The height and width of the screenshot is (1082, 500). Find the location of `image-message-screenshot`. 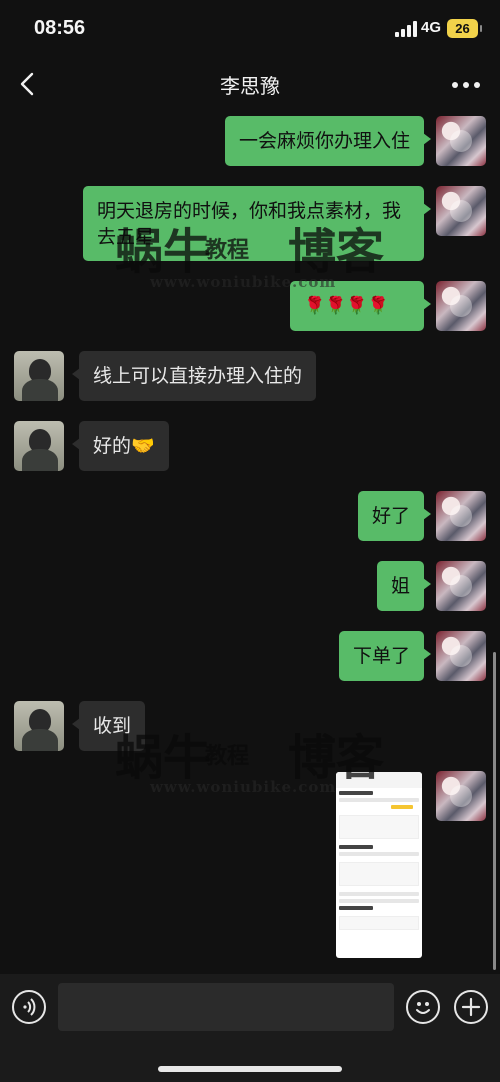

image-message-screenshot is located at coordinates (379, 865).